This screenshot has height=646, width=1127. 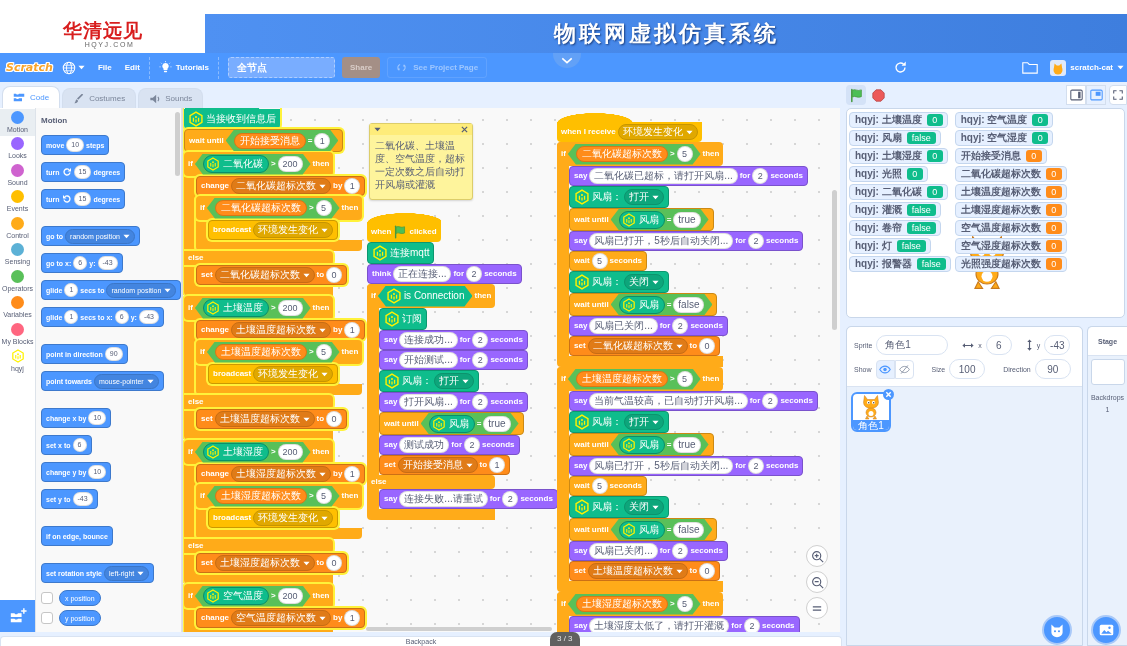 I want to click on text-input: 测试成功, so click(x=424, y=445).